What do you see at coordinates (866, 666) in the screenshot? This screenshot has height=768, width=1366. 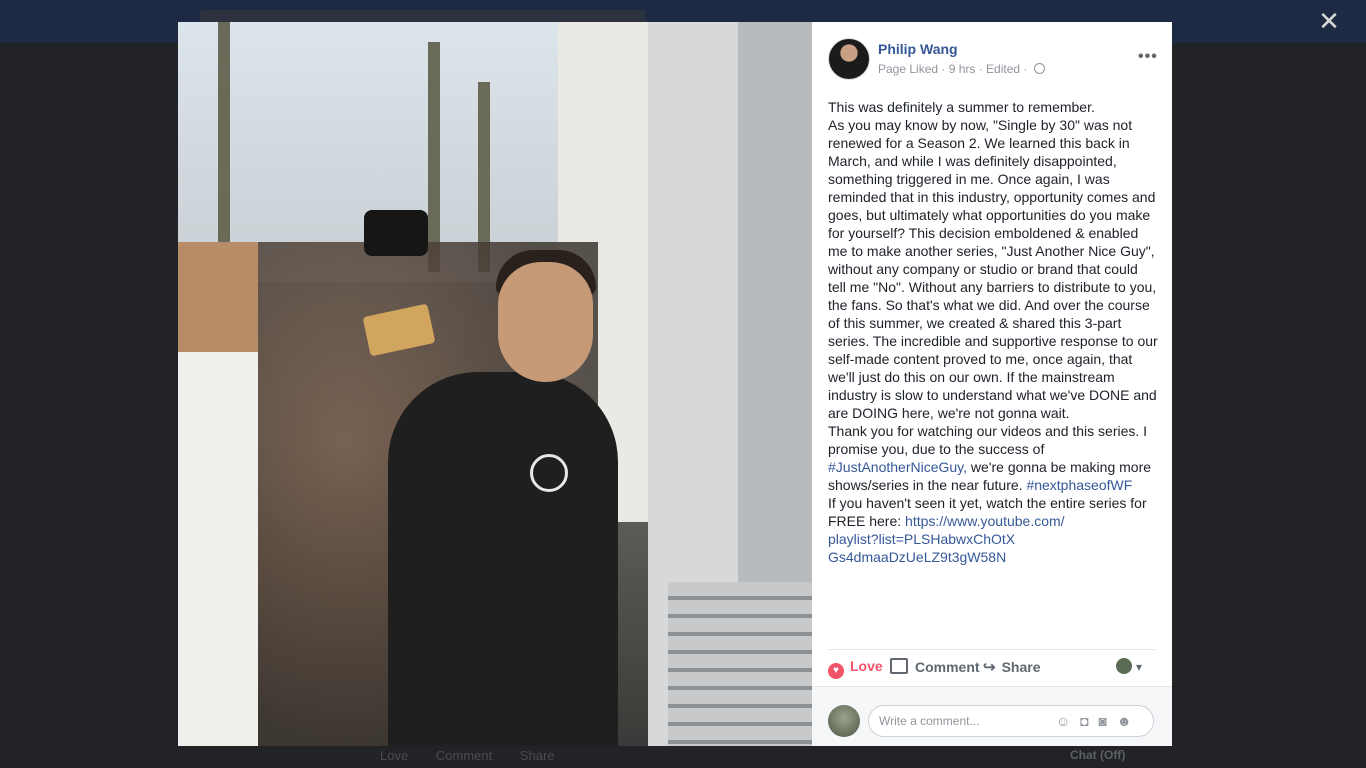 I see `love-label: Love` at bounding box center [866, 666].